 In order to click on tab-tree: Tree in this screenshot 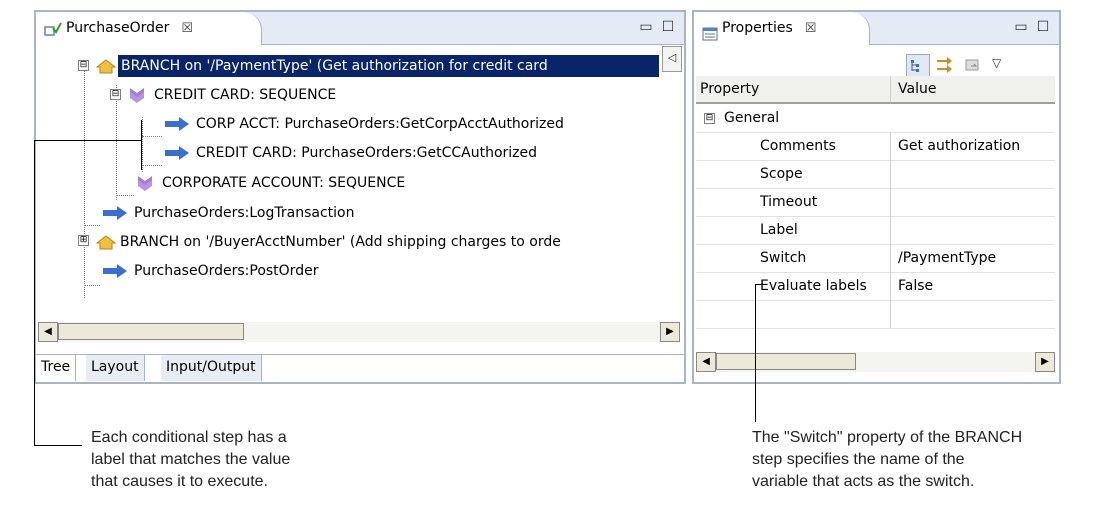, I will do `click(56, 368)`.